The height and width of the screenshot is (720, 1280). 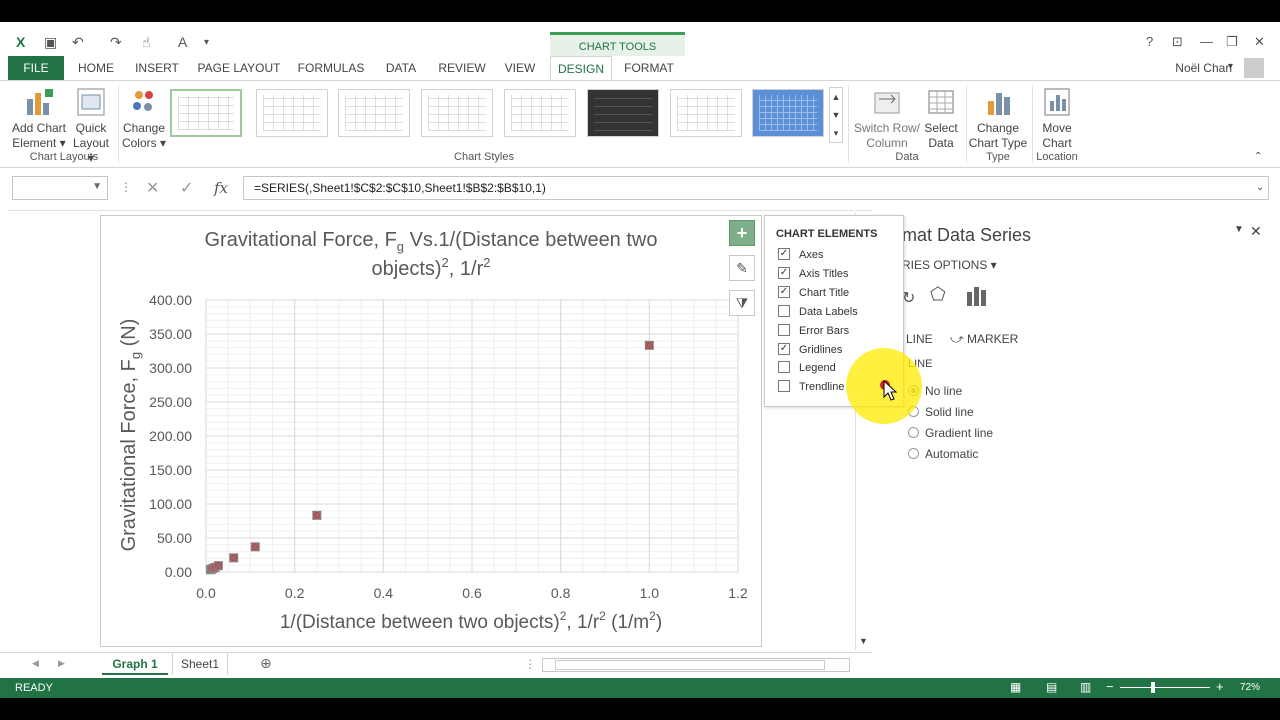 What do you see at coordinates (331, 68) in the screenshot?
I see `tab-formulas: FORMULAS` at bounding box center [331, 68].